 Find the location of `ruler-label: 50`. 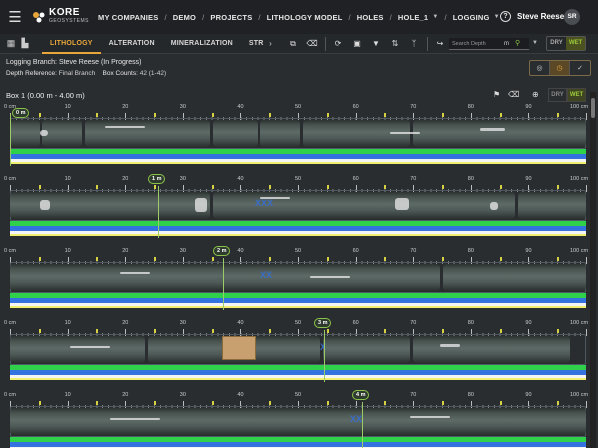

ruler-label: 50 is located at coordinates (298, 395).